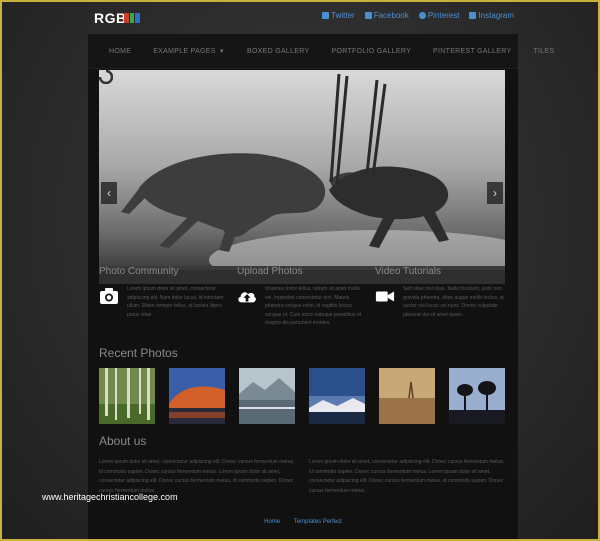  I want to click on nav-item-tiles: TILES, so click(543, 51).